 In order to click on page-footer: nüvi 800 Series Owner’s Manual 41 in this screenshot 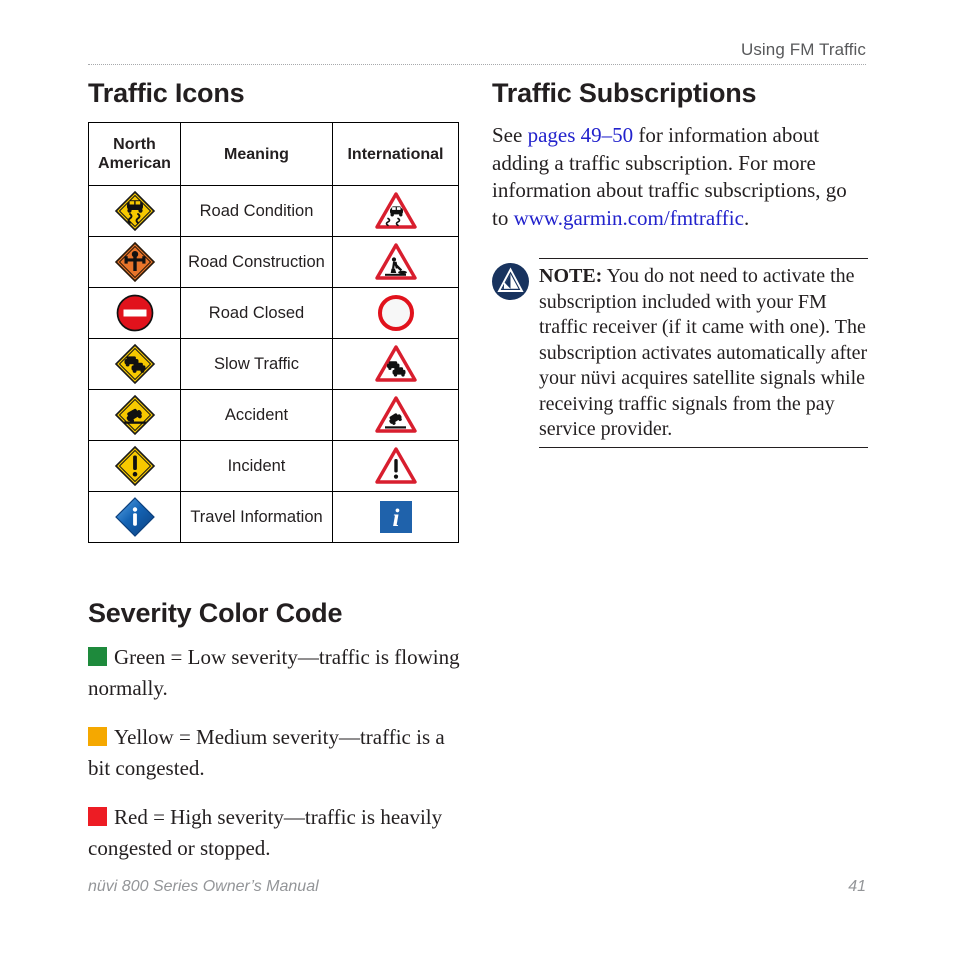, I will do `click(477, 887)`.